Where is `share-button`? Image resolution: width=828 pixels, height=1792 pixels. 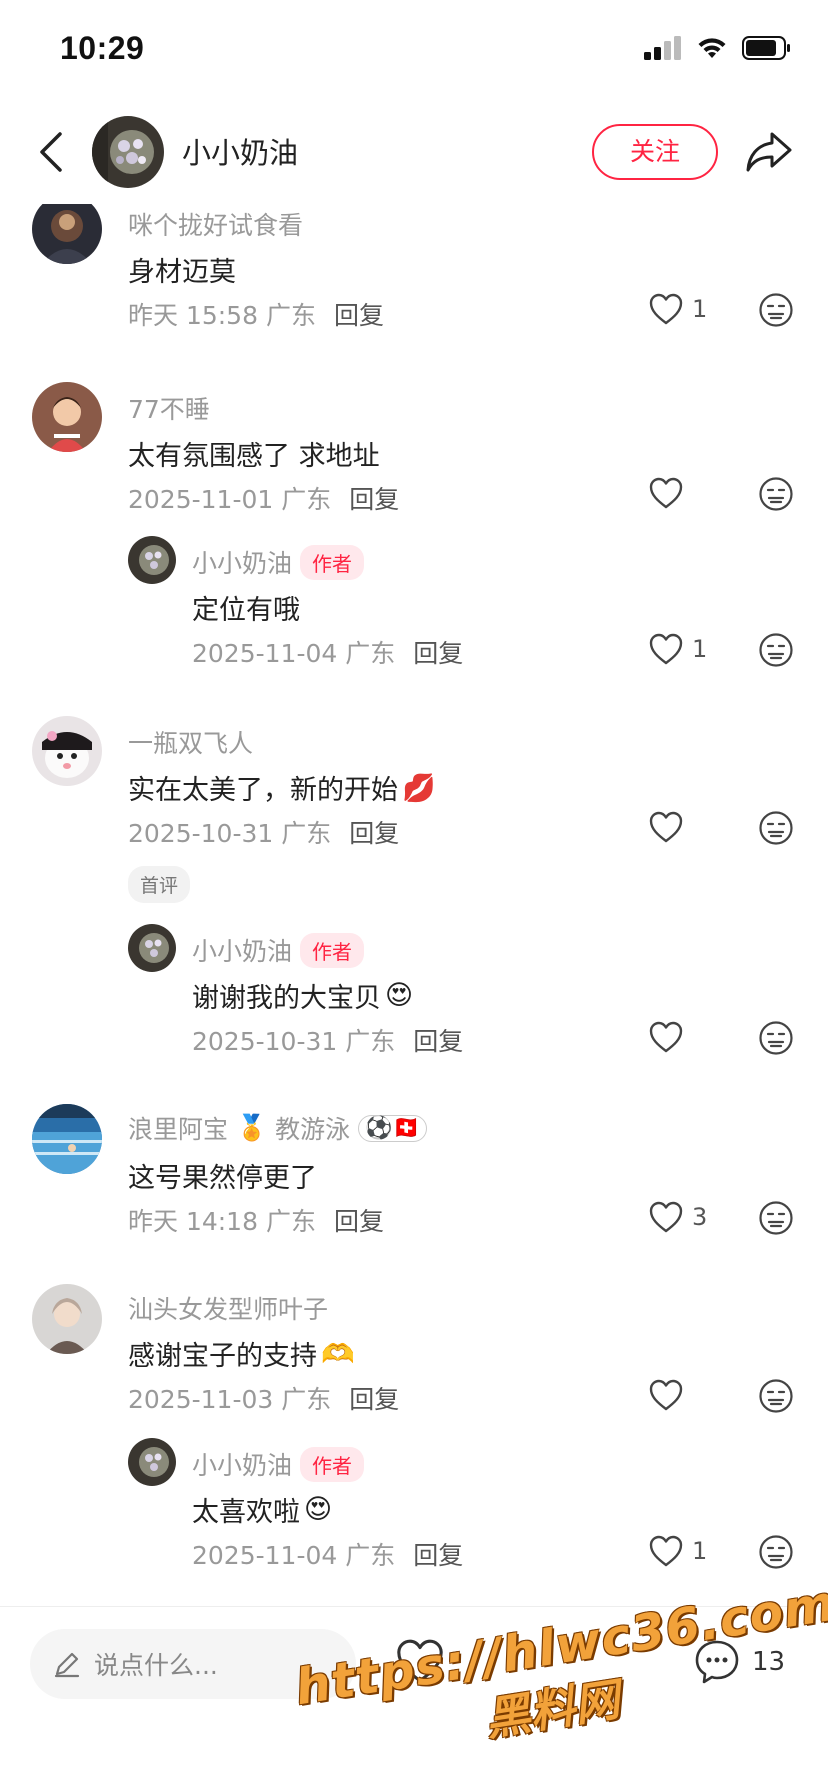
share-button is located at coordinates (769, 151).